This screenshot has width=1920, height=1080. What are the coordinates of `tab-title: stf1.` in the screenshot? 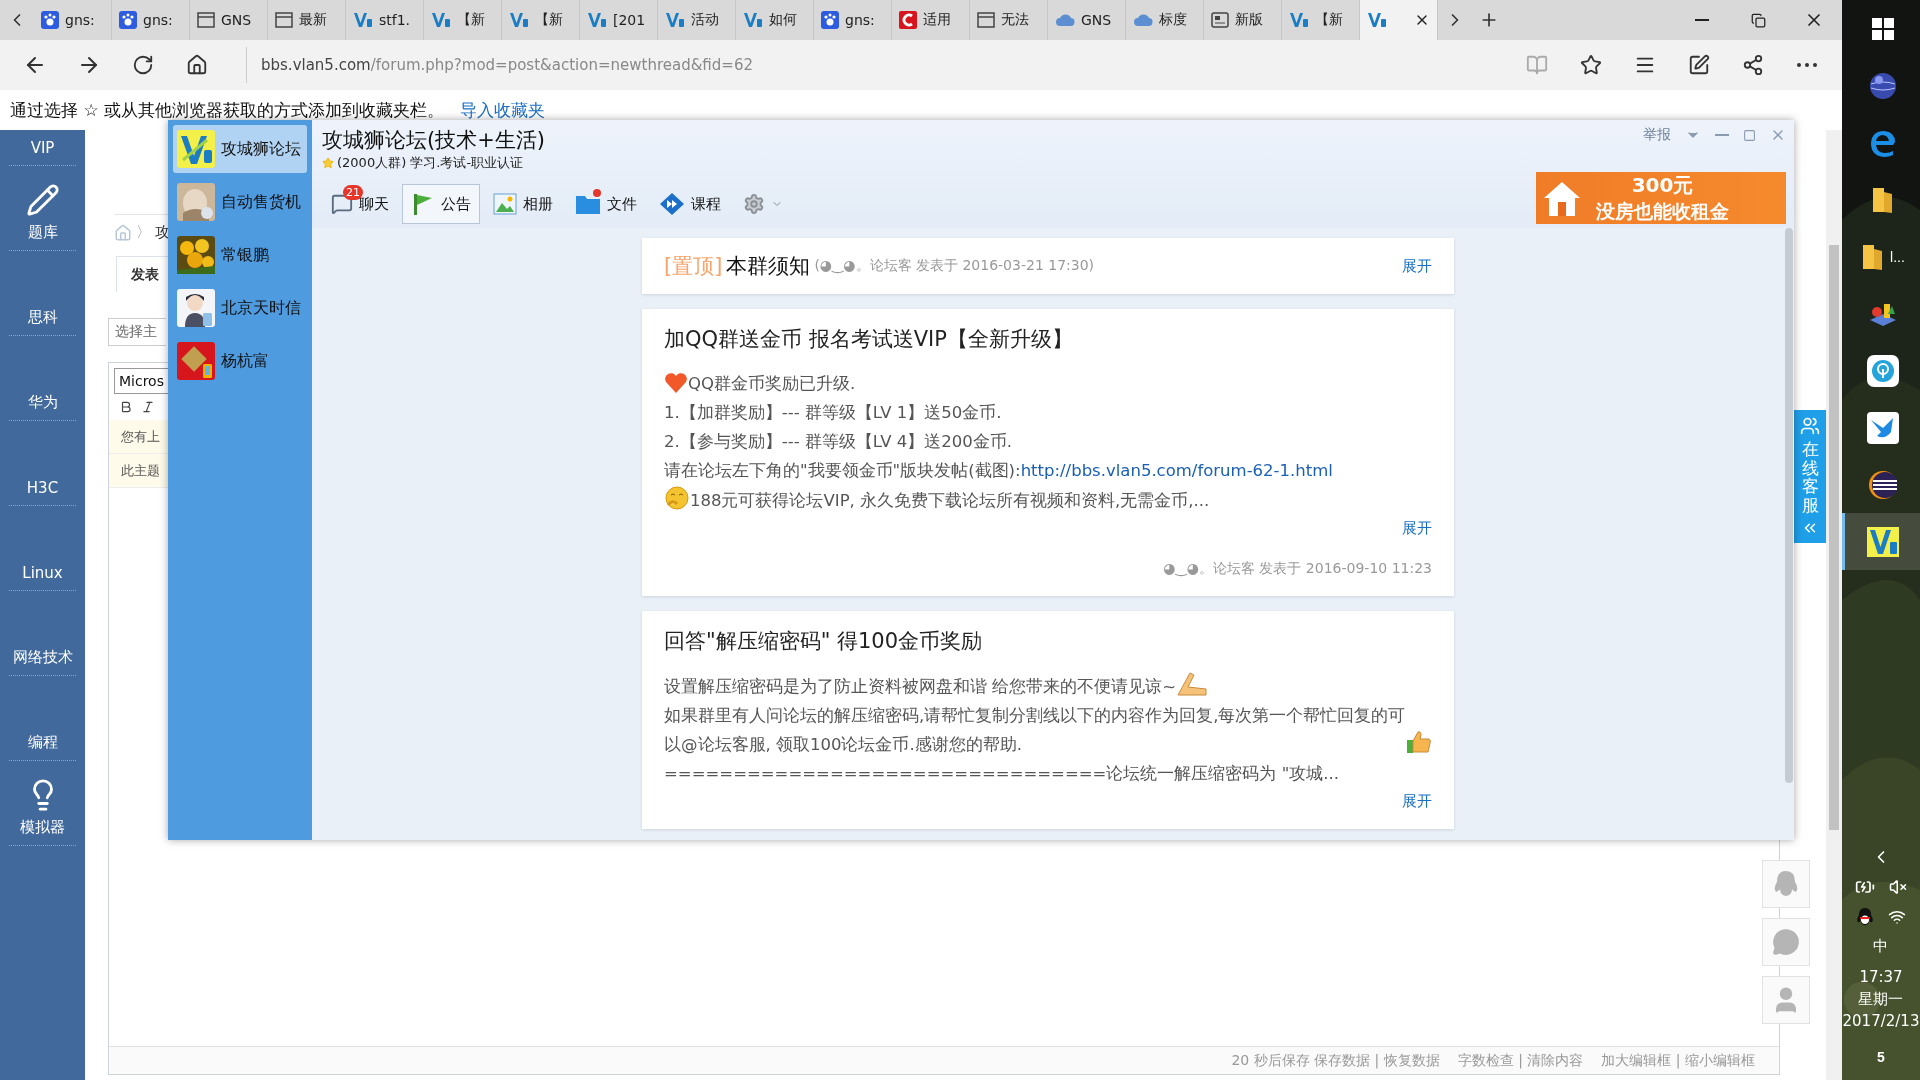 It's located at (395, 20).